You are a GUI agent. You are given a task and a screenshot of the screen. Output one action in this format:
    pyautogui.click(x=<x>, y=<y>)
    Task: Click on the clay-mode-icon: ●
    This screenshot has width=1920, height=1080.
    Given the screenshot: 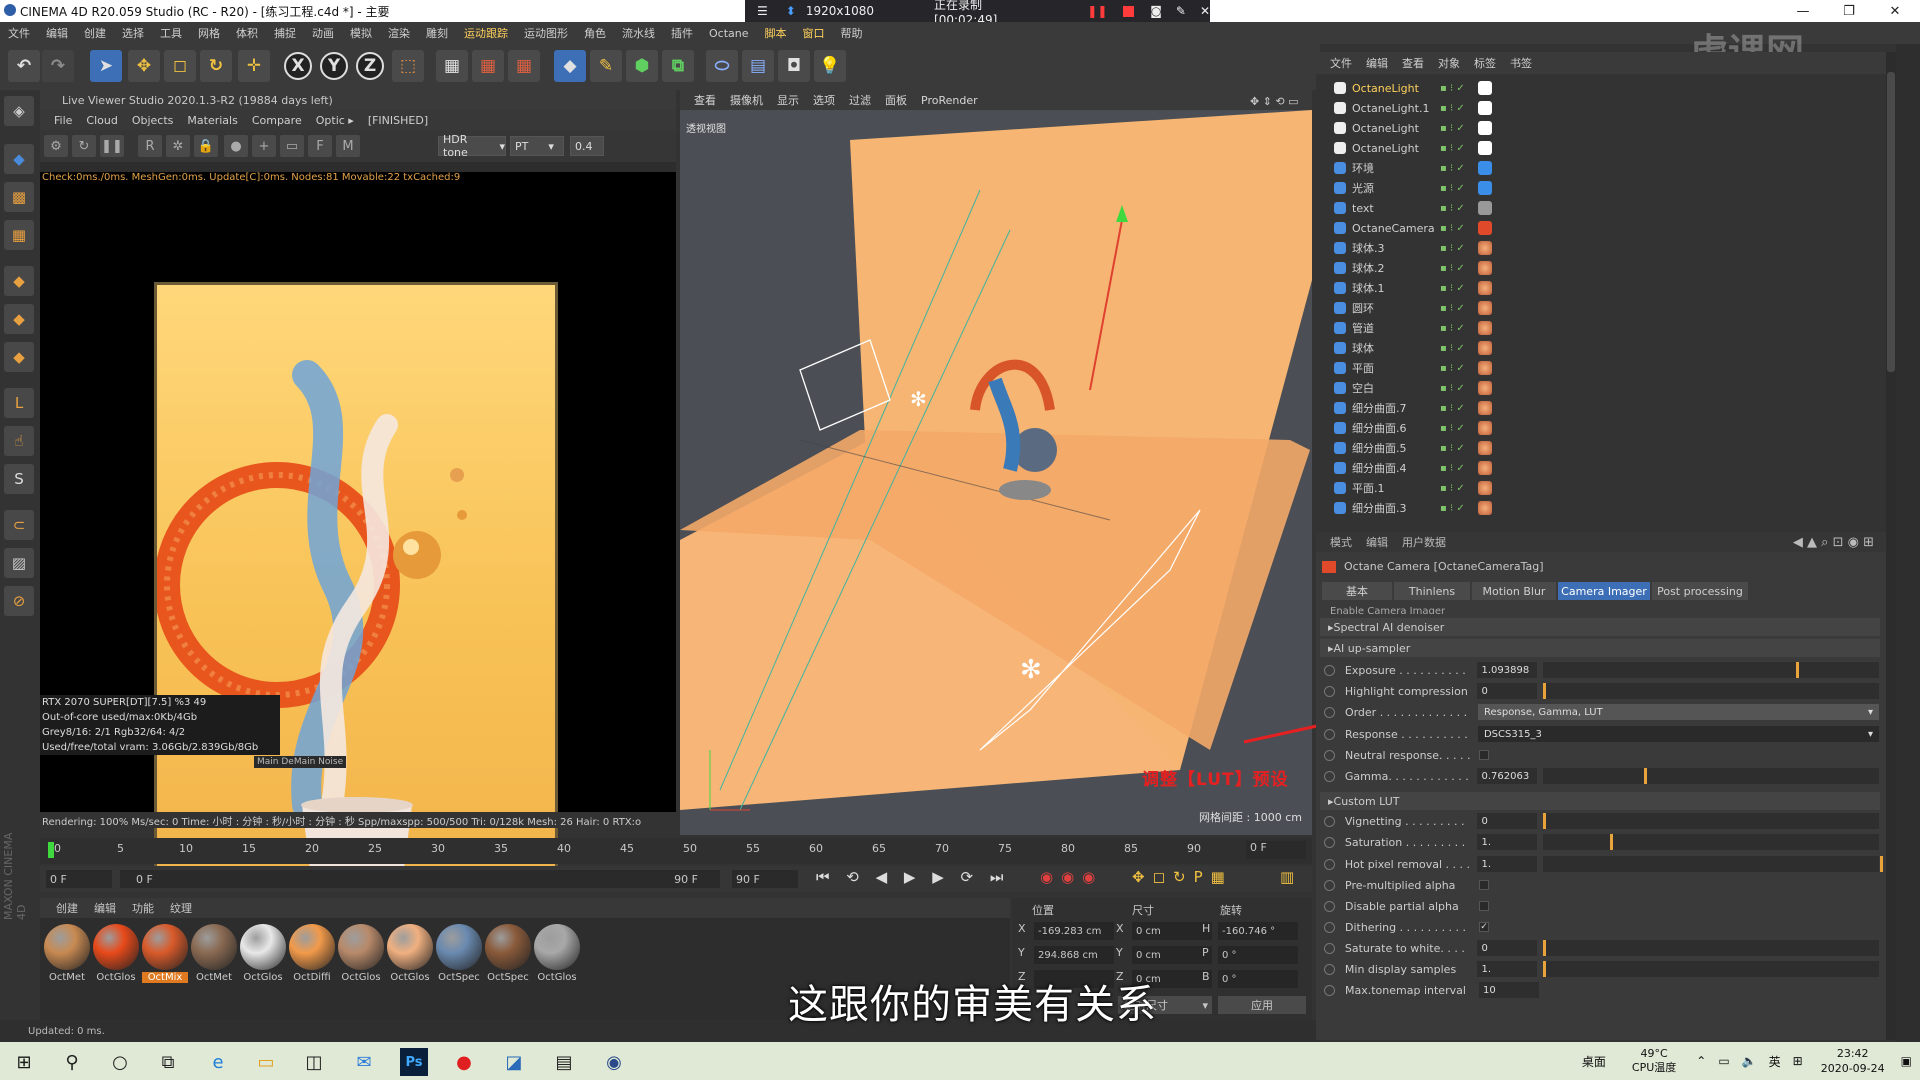 What is the action you would take?
    pyautogui.click(x=236, y=146)
    